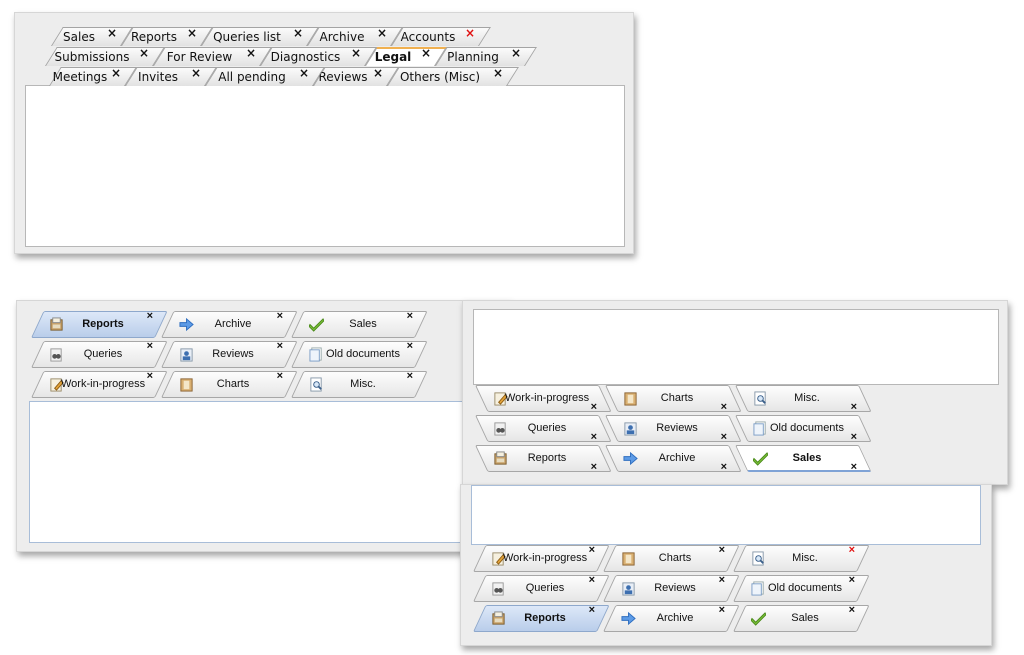  I want to click on tab-meetings: Meetings ×, so click(87, 76).